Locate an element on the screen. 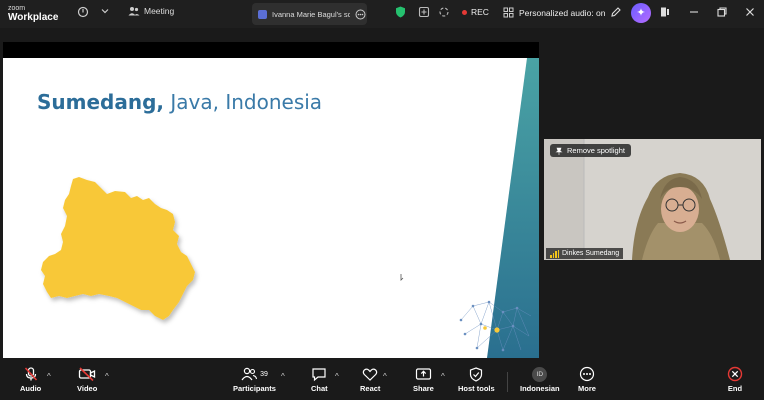  interpretation-language-button: ID Indonesian is located at coordinates (540, 378).